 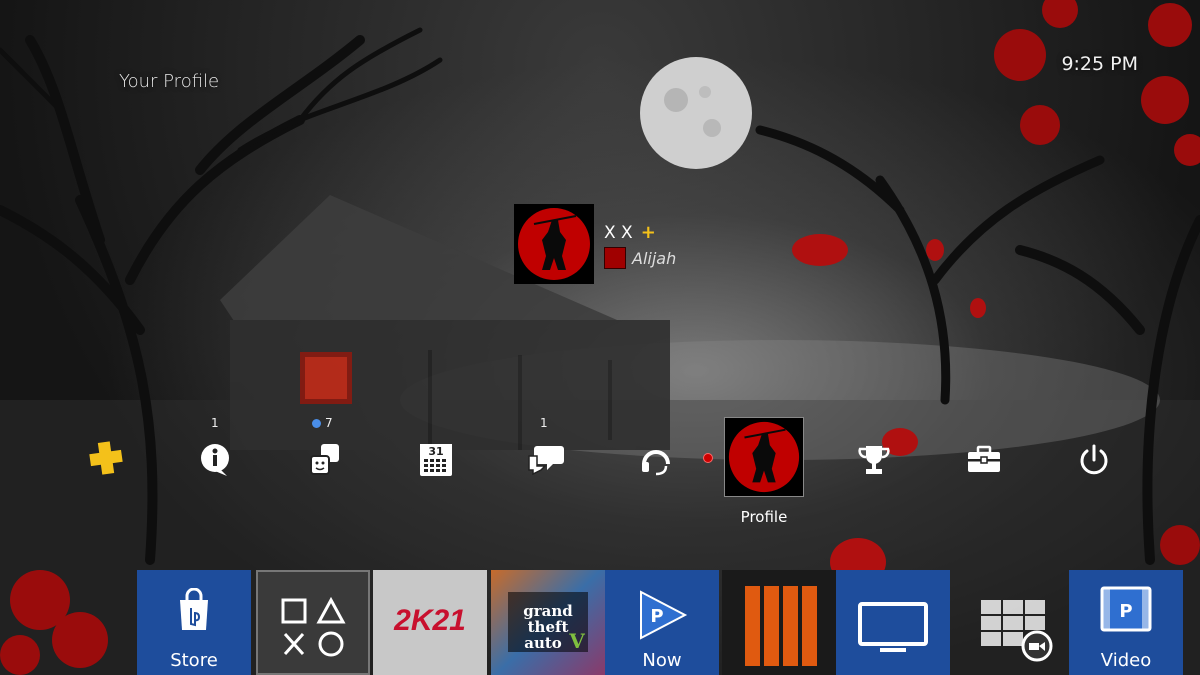 I want to click on clock: 9:25 PM, so click(x=1099, y=64).